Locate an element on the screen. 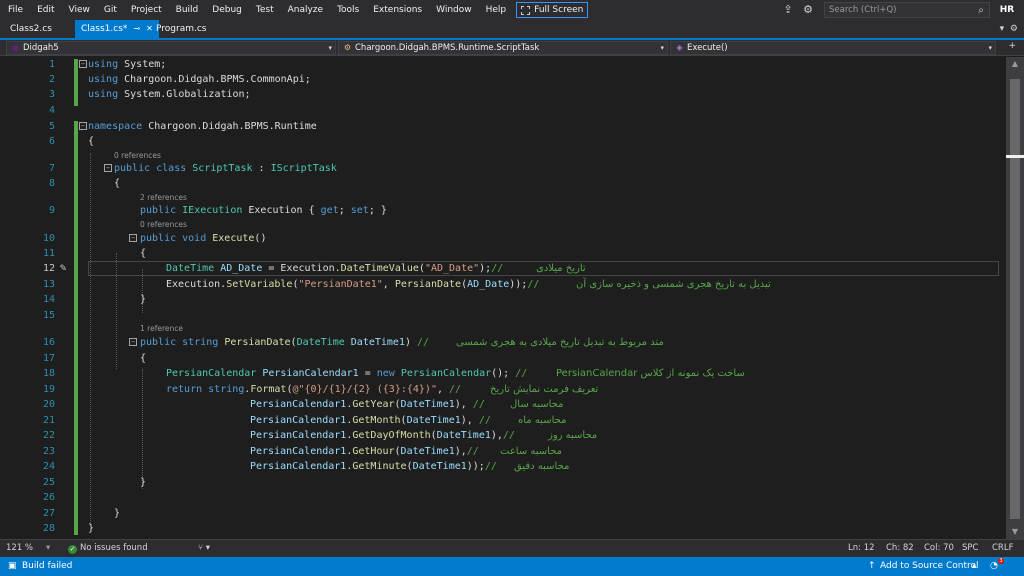 The image size is (1024, 576). tab-class1: Class1.cs* ⊸ ✕ is located at coordinates (117, 29).